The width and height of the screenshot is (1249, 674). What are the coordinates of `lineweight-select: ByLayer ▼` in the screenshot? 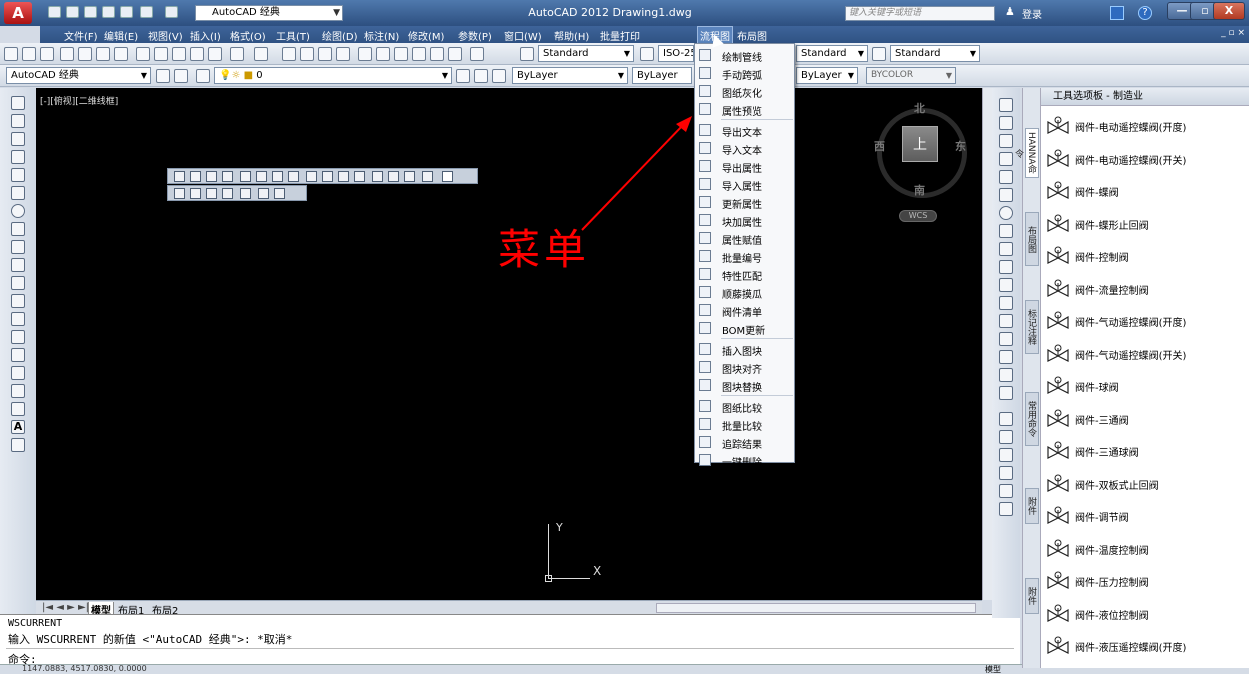 It's located at (827, 75).